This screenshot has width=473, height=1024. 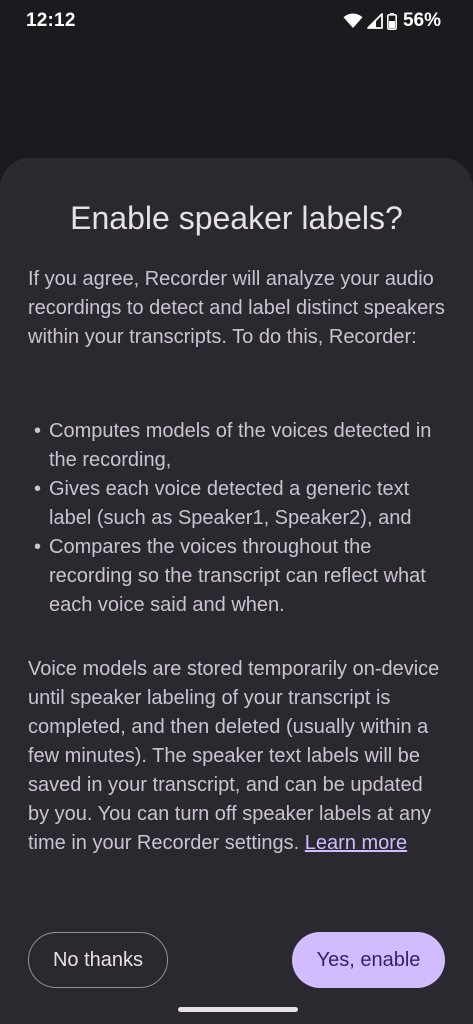 What do you see at coordinates (368, 960) in the screenshot?
I see `yes-enable-button: Yes, enable` at bounding box center [368, 960].